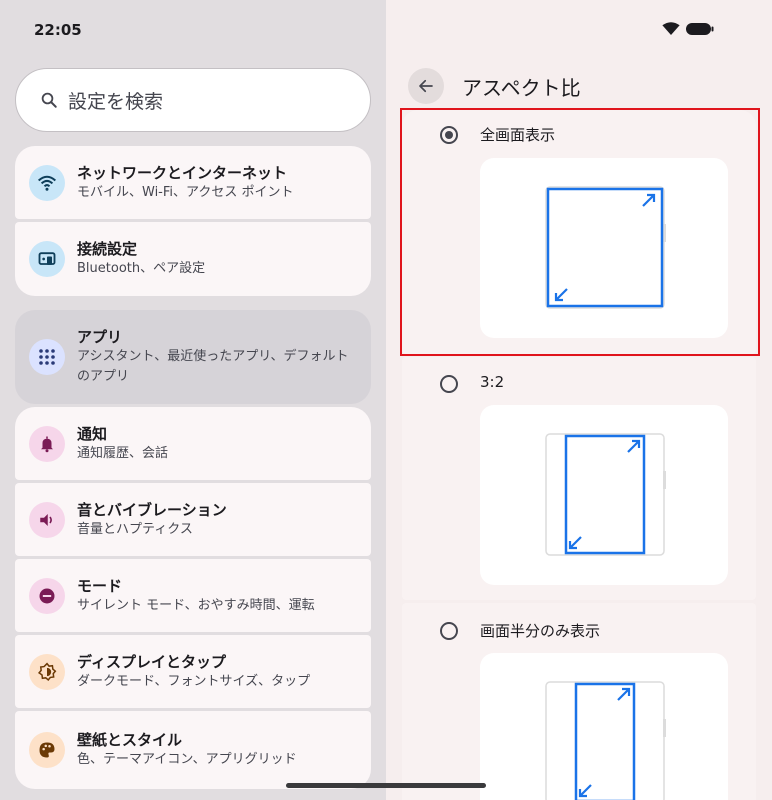 The image size is (772, 800). Describe the element at coordinates (151, 661) in the screenshot. I see `settings-item-title: ディスプレイとタップ` at that location.